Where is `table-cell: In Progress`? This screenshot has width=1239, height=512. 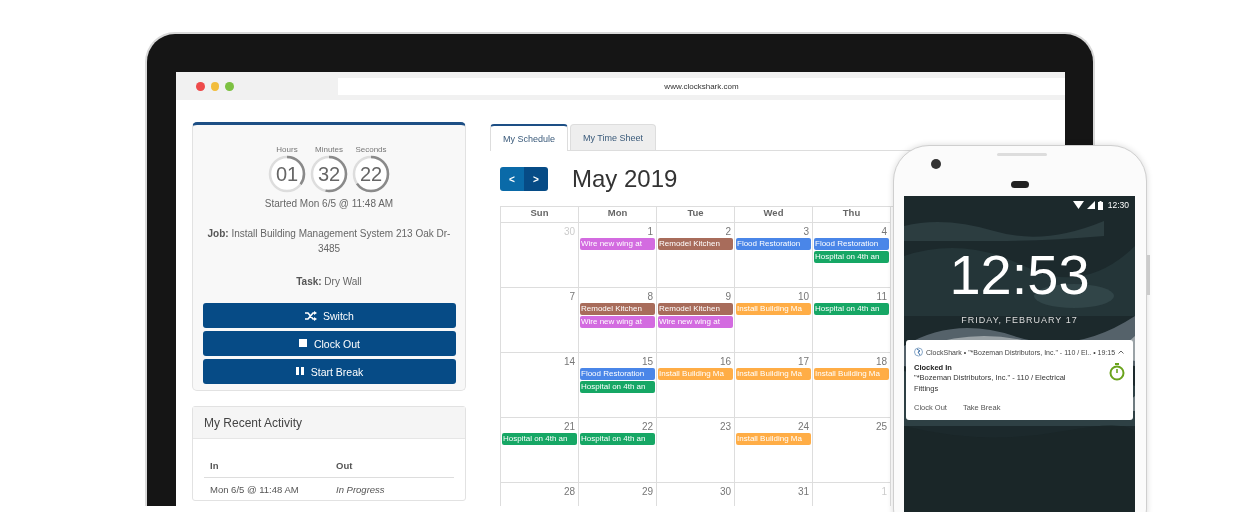 table-cell: In Progress is located at coordinates (360, 489).